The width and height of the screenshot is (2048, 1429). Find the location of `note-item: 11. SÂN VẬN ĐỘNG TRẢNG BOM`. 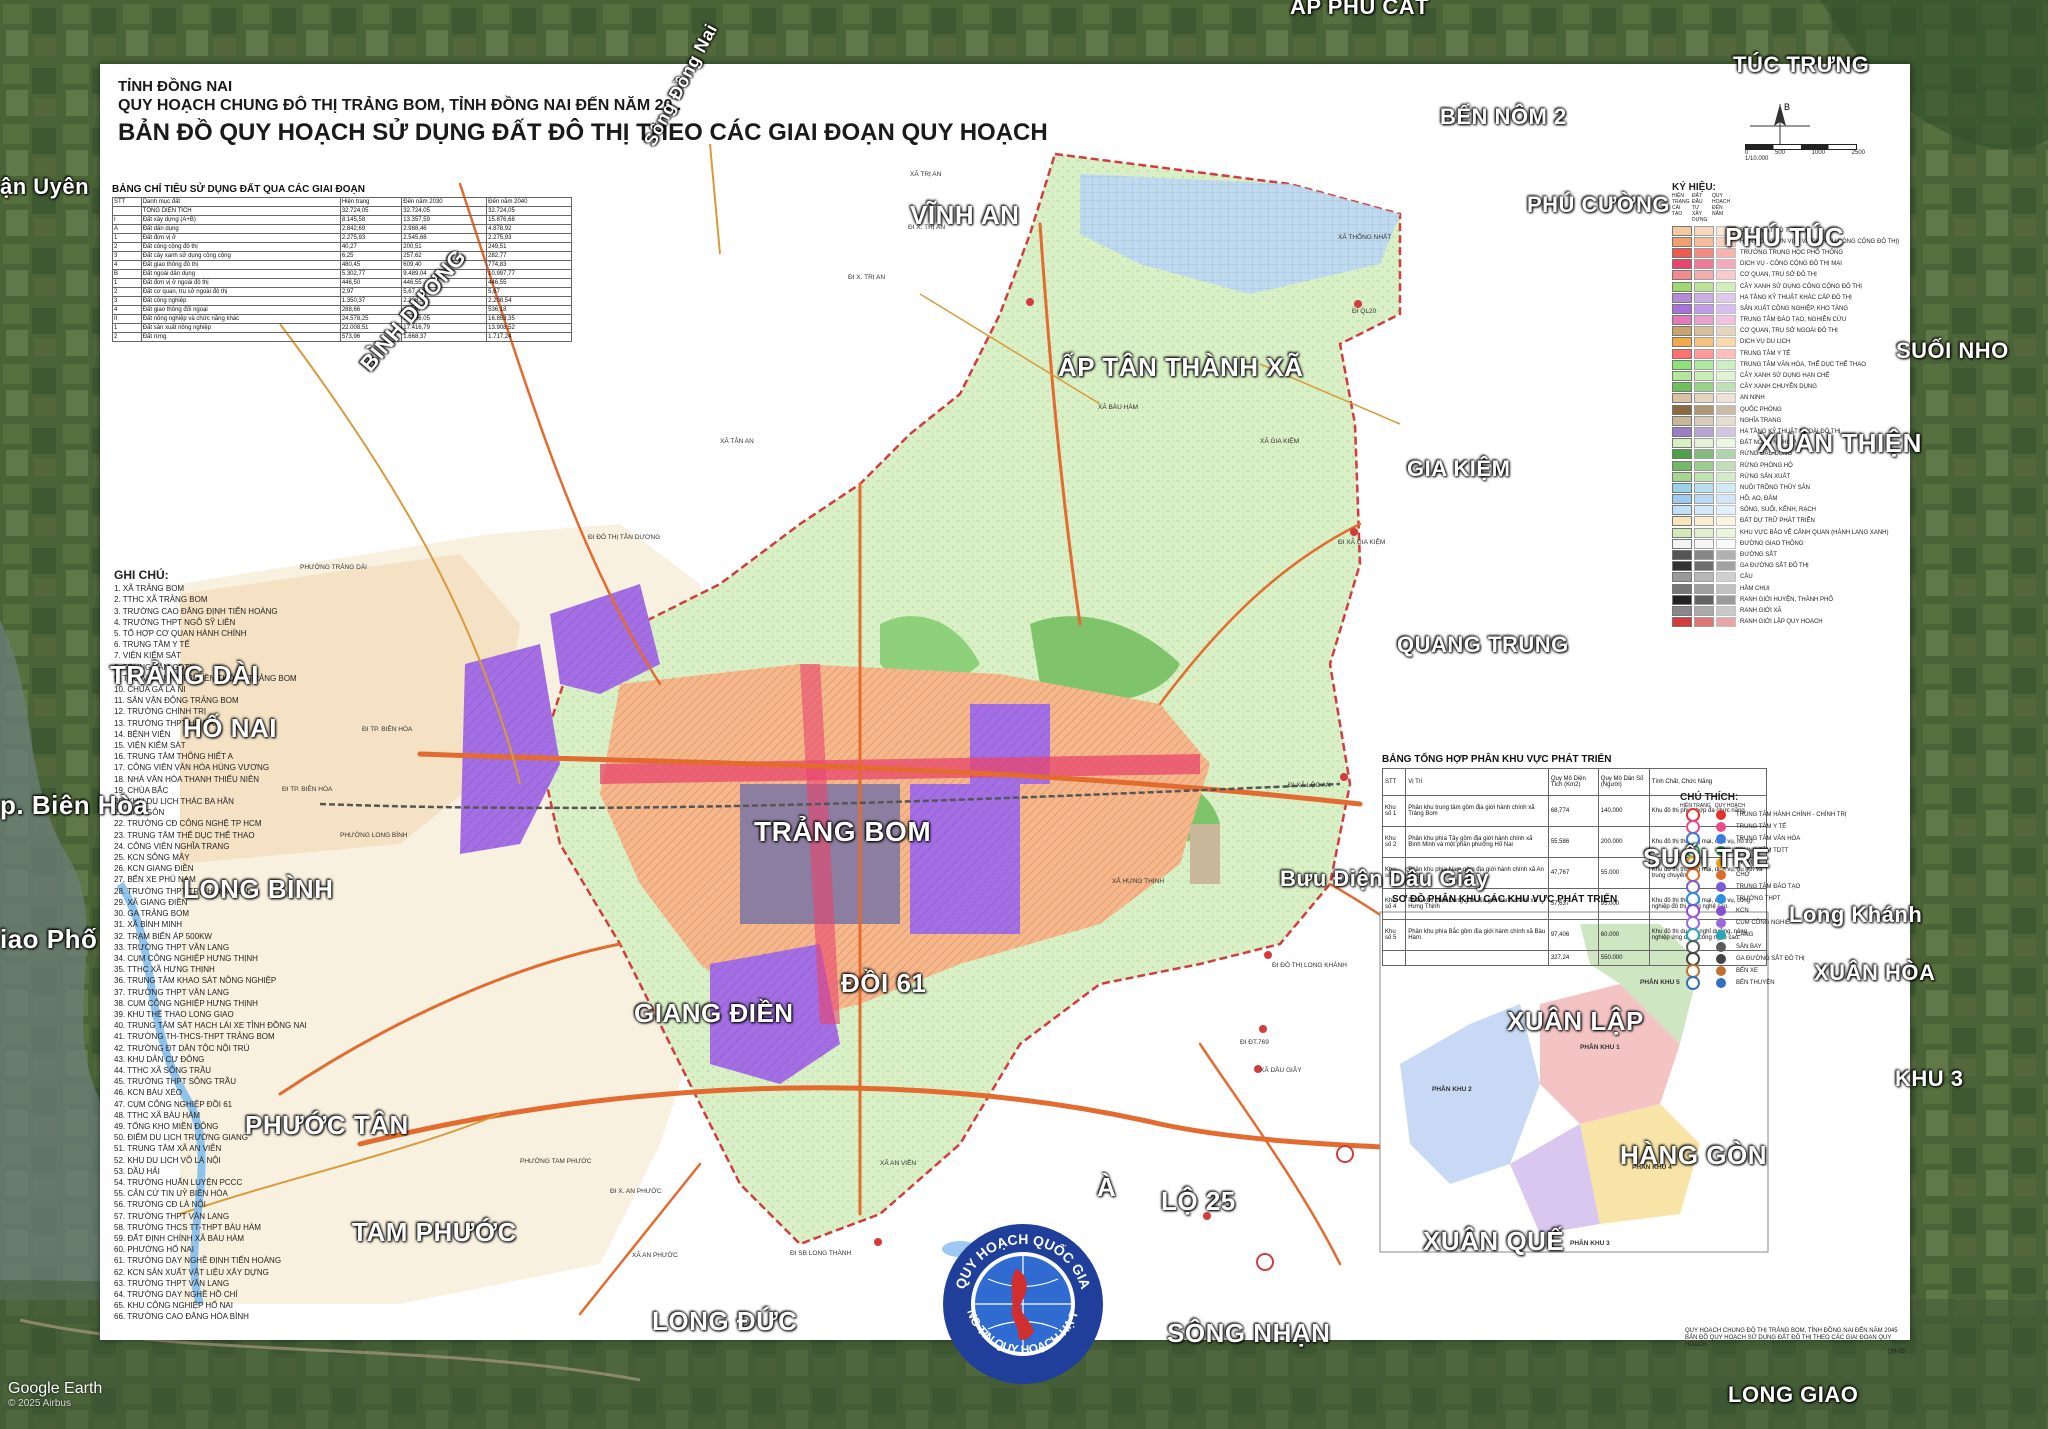

note-item: 11. SÂN VẬN ĐỘNG TRẢNG BOM is located at coordinates (176, 701).